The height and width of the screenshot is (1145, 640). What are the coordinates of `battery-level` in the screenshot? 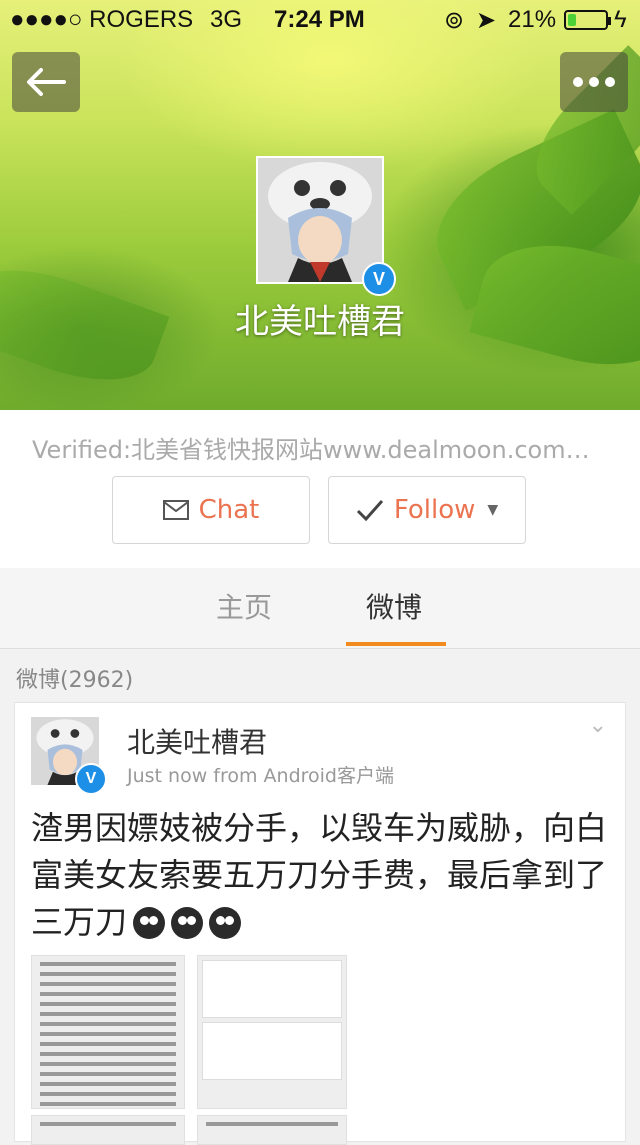 It's located at (572, 20).